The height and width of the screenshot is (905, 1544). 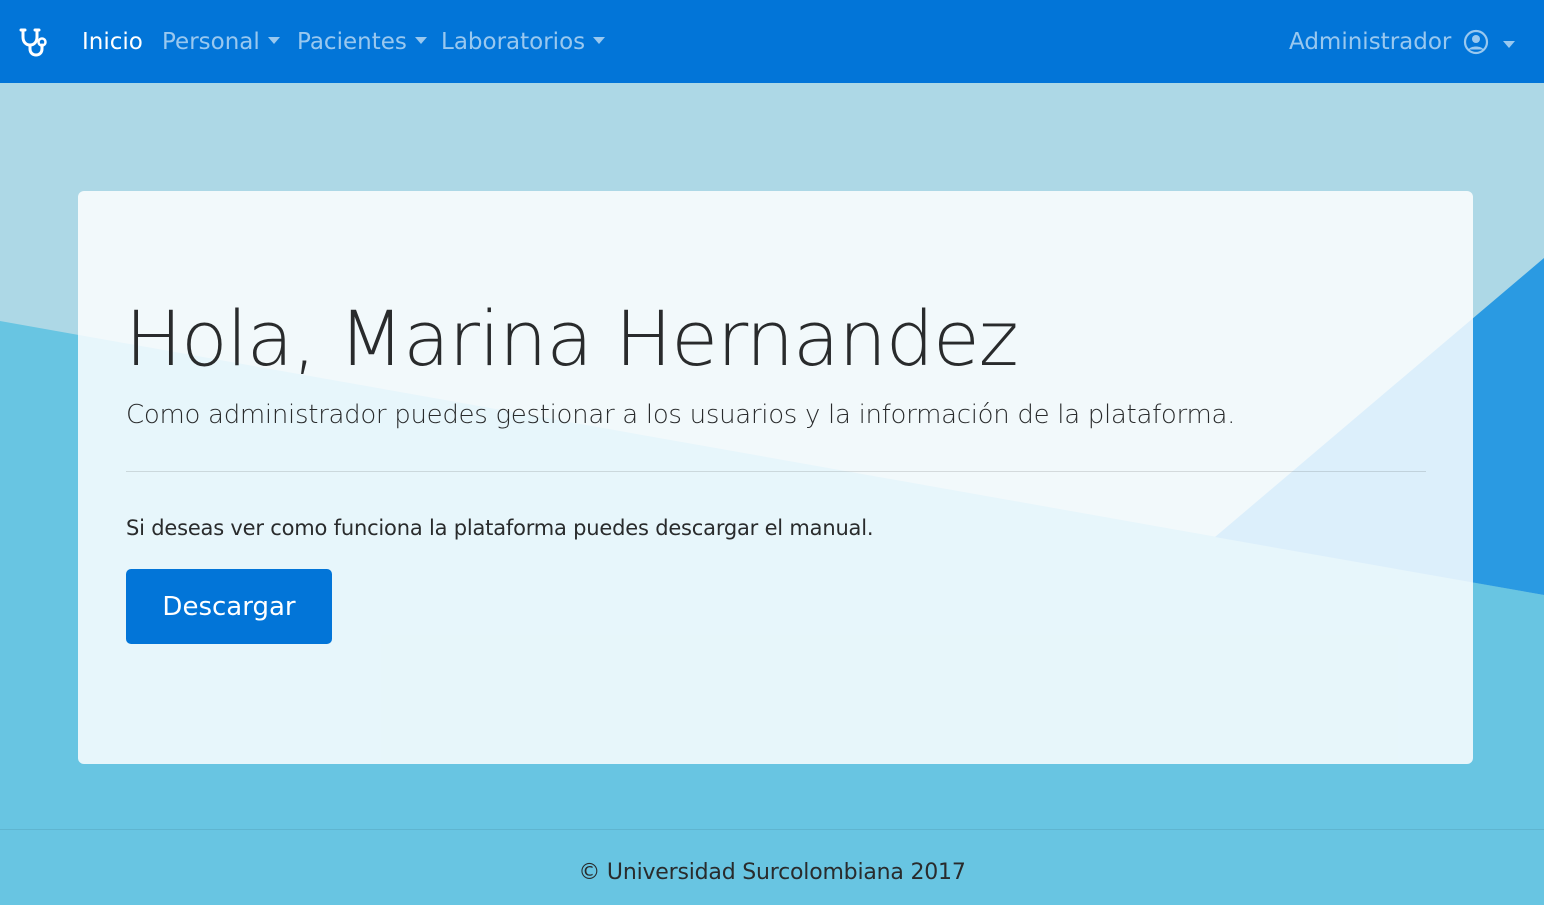 What do you see at coordinates (776, 471) in the screenshot?
I see `divider` at bounding box center [776, 471].